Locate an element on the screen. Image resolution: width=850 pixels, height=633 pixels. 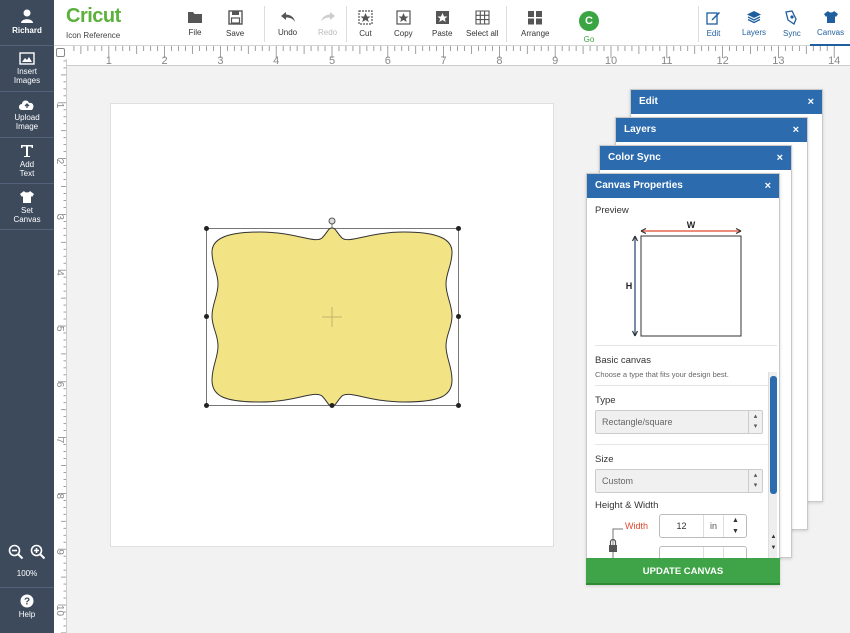
copy-button: Copy is located at coordinates (403, 24).